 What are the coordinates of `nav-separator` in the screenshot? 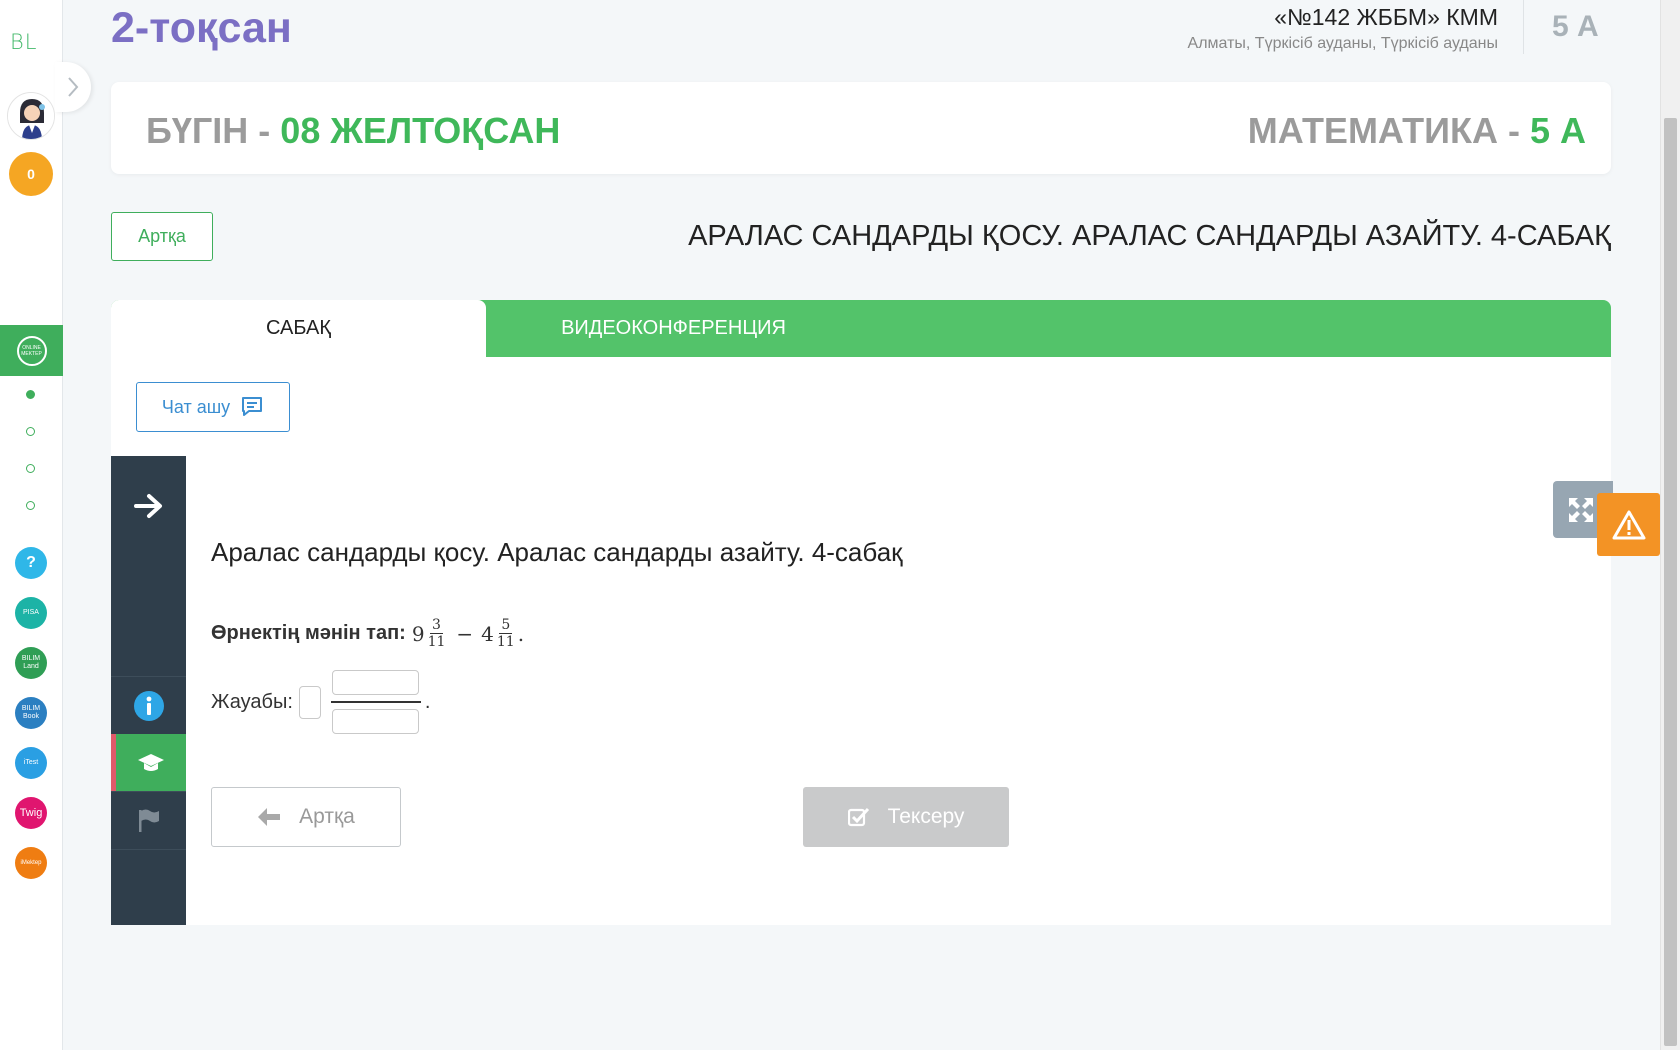 It's located at (148, 849).